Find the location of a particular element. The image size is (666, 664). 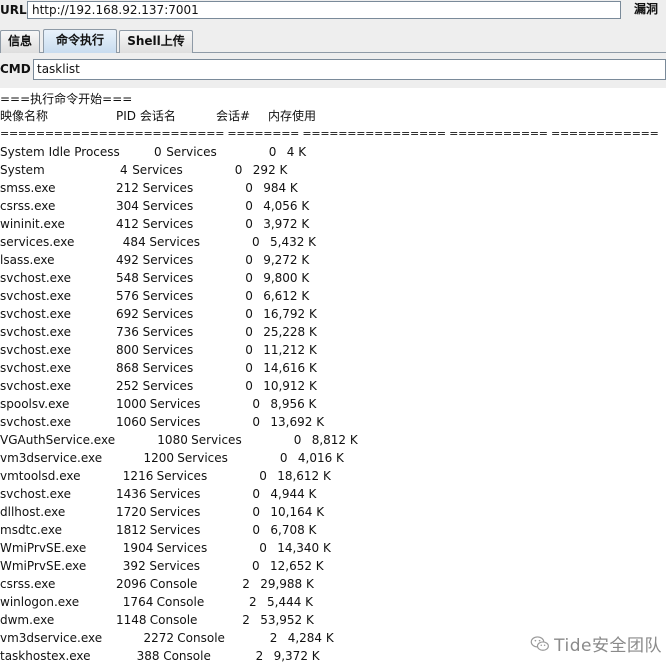

process-name: vm3dservice.exe is located at coordinates (51, 638).